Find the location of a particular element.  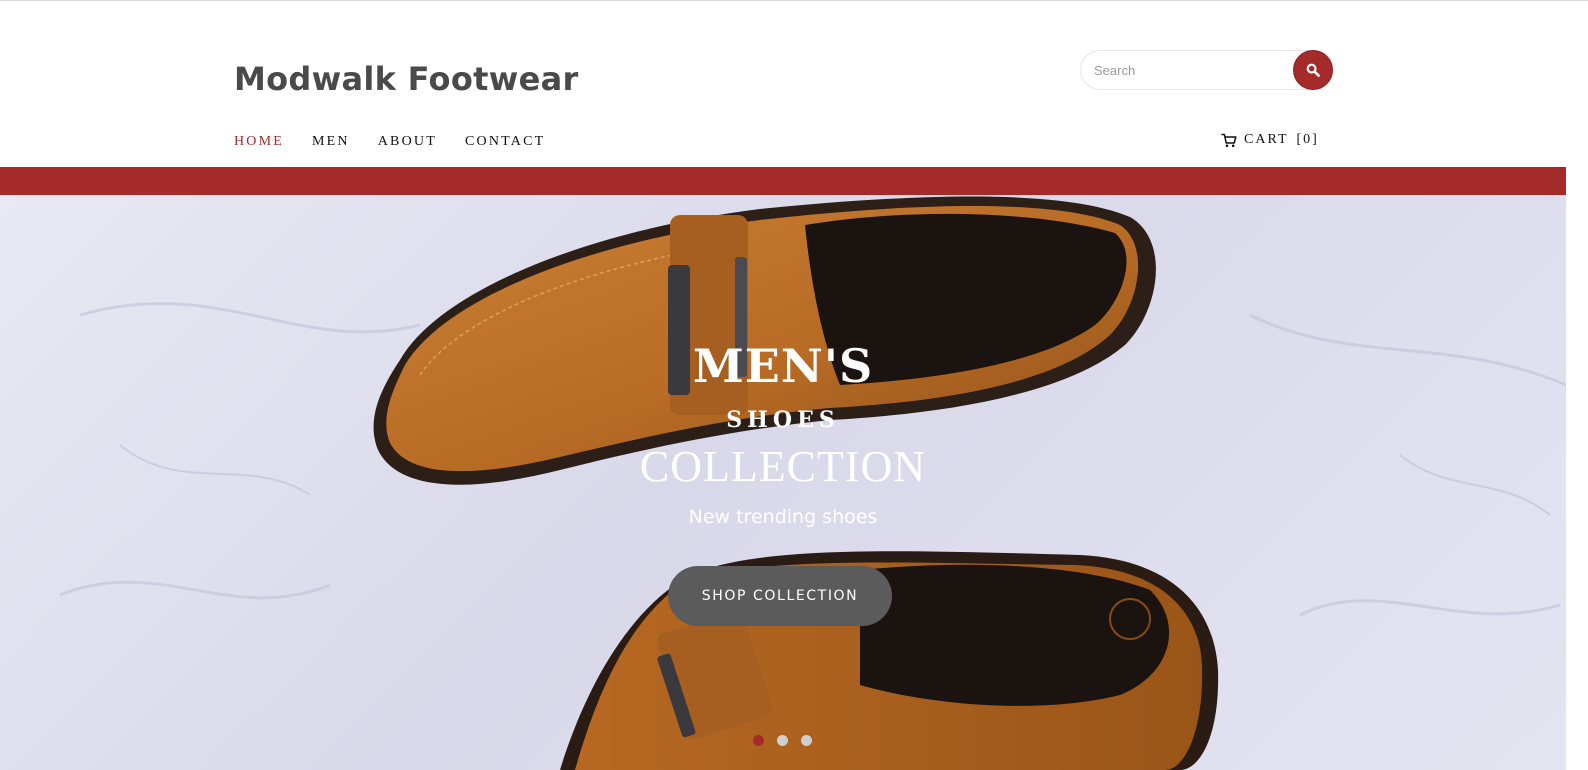

cart-link: CART [0] is located at coordinates (1270, 140).